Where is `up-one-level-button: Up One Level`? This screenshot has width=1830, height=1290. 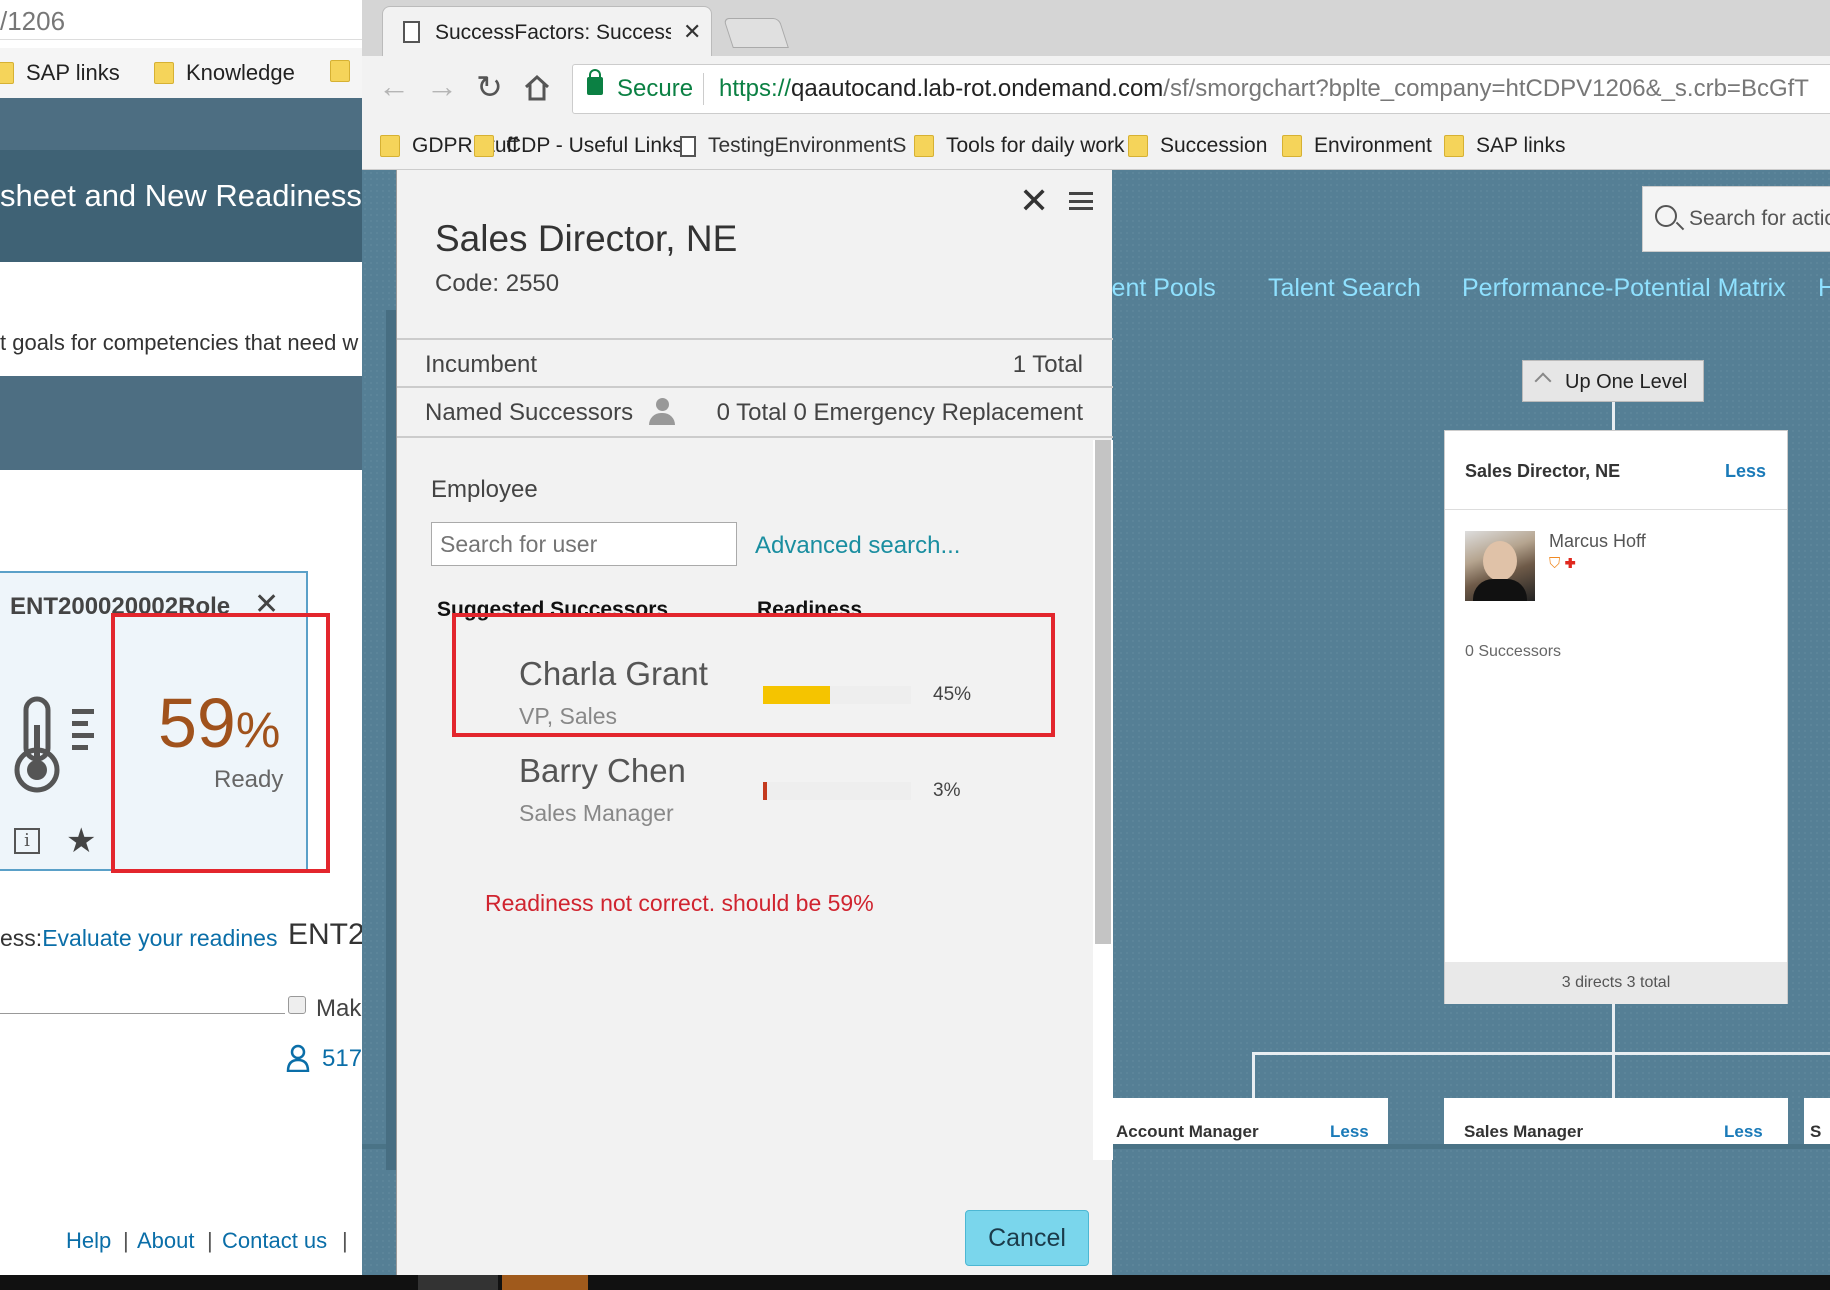
up-one-level-button: Up One Level is located at coordinates (1613, 381).